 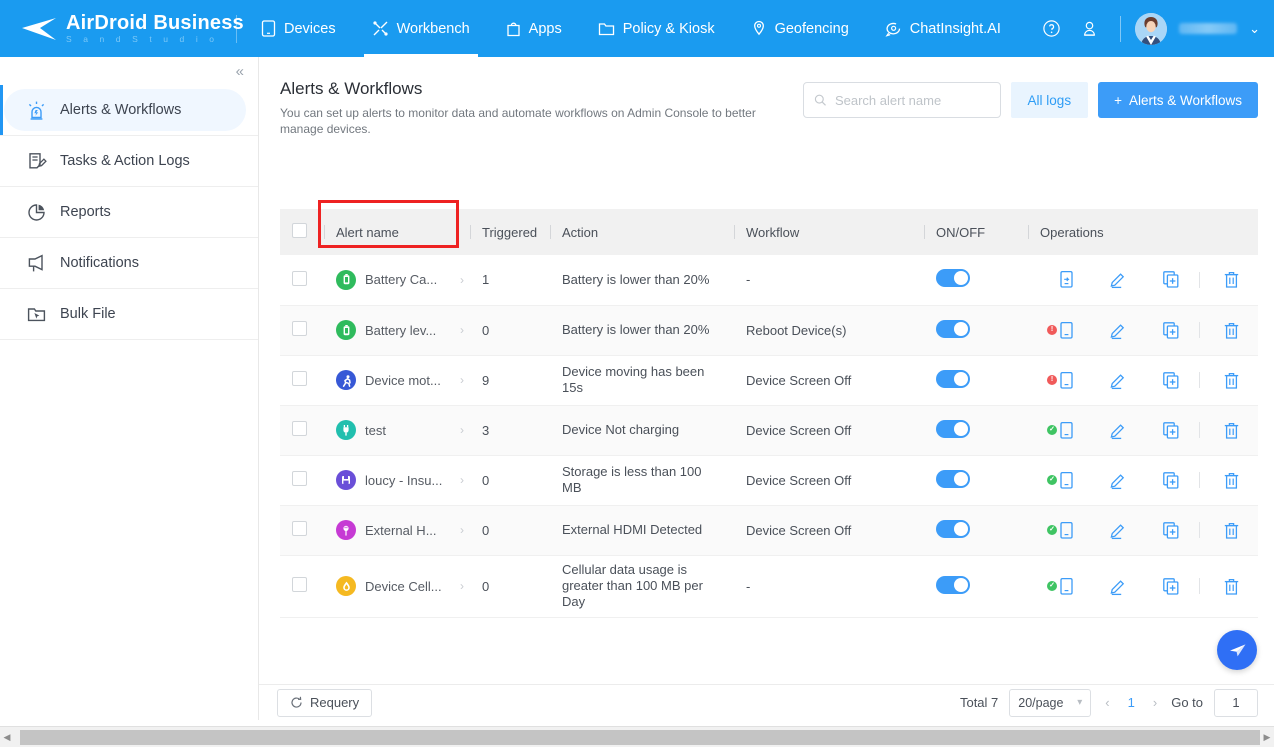 What do you see at coordinates (640, 737) in the screenshot?
I see `scrollbar-thumb` at bounding box center [640, 737].